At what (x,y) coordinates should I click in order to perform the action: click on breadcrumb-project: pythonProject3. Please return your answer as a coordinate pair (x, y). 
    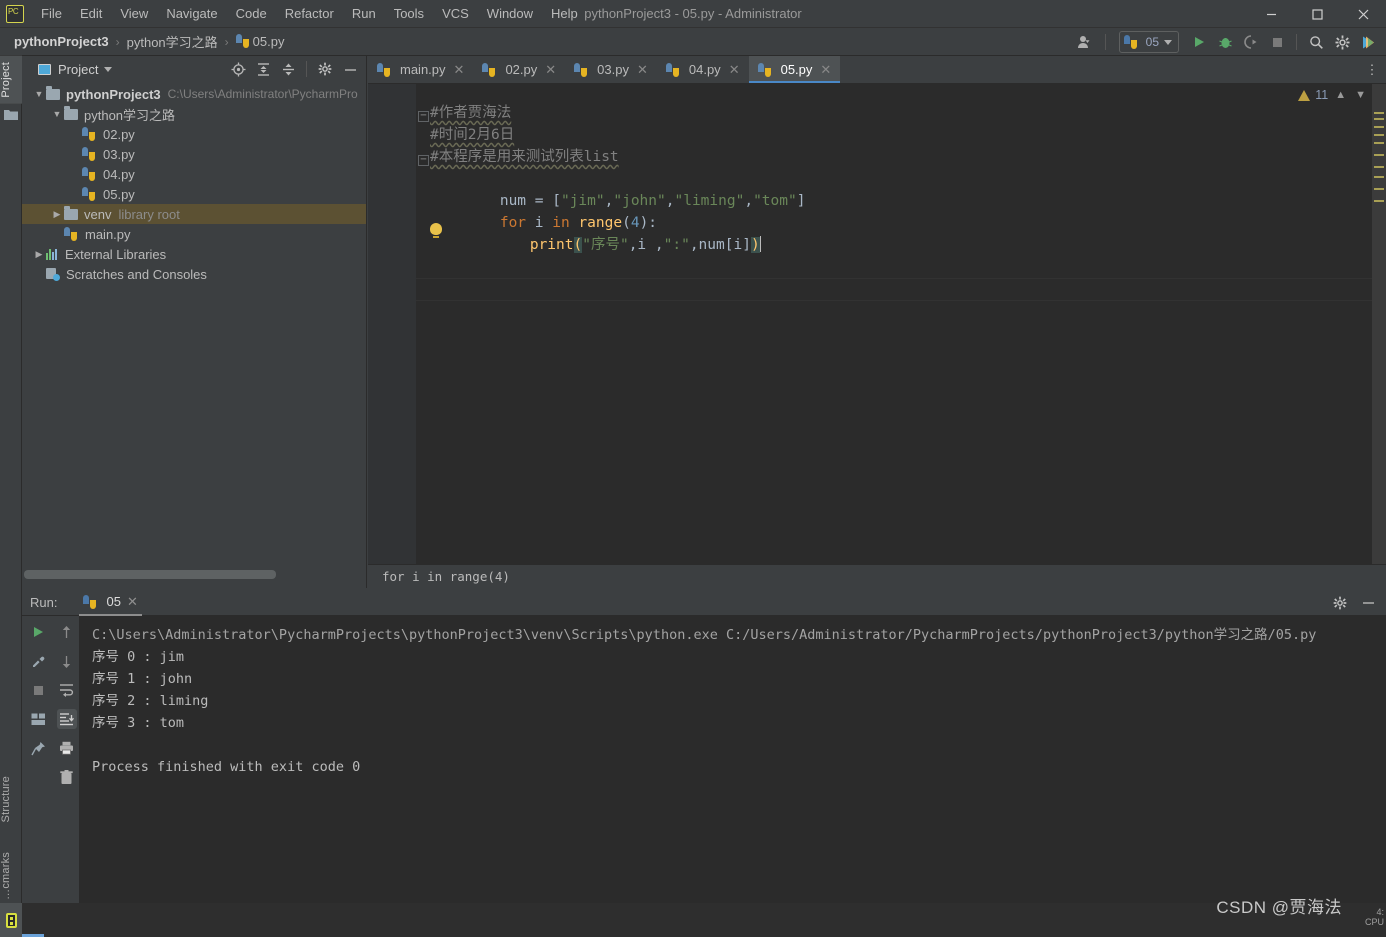
    Looking at the image, I should click on (61, 41).